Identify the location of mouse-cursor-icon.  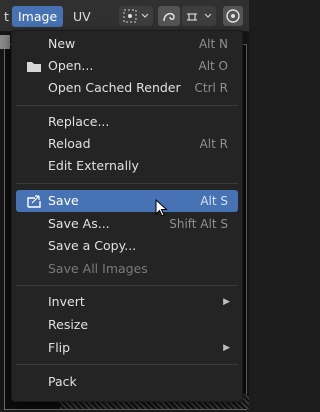
(161, 208).